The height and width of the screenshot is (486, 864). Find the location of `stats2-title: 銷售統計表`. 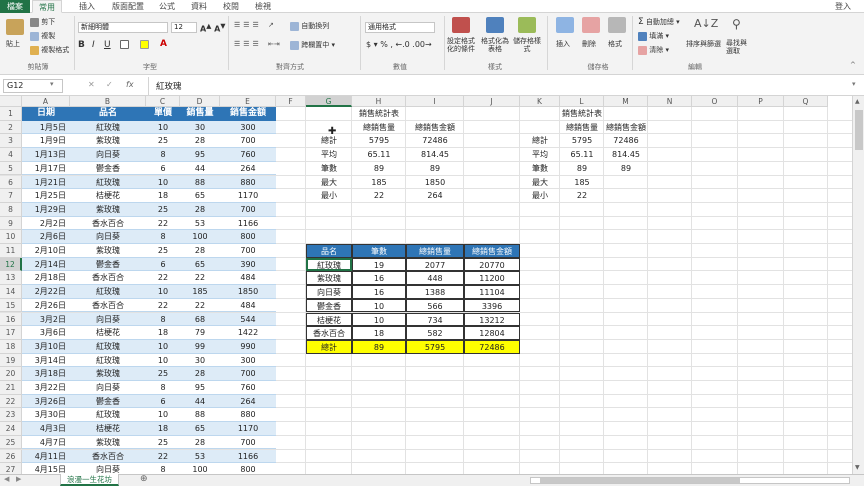

stats2-title: 銷售統計表 is located at coordinates (582, 114).